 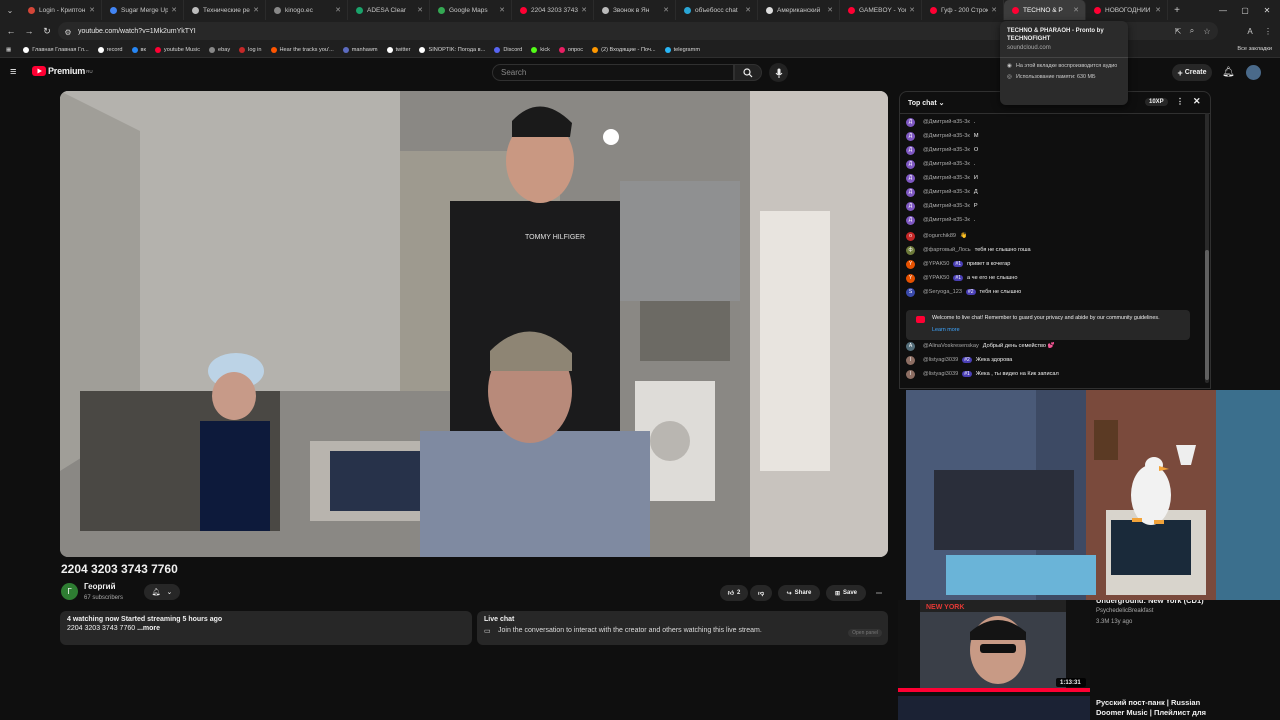 What do you see at coordinates (162, 592) in the screenshot?
I see `subscription-bell-button: 🔔︎ ⌄` at bounding box center [162, 592].